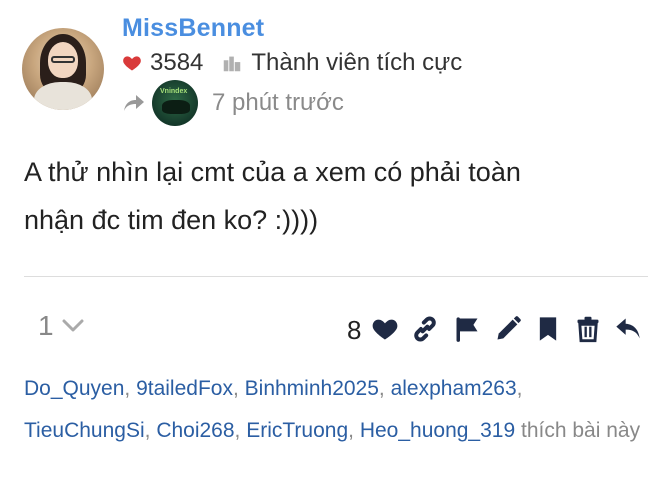 The height and width of the screenshot is (499, 671). Describe the element at coordinates (588, 329) in the screenshot. I see `trash-icon` at that location.